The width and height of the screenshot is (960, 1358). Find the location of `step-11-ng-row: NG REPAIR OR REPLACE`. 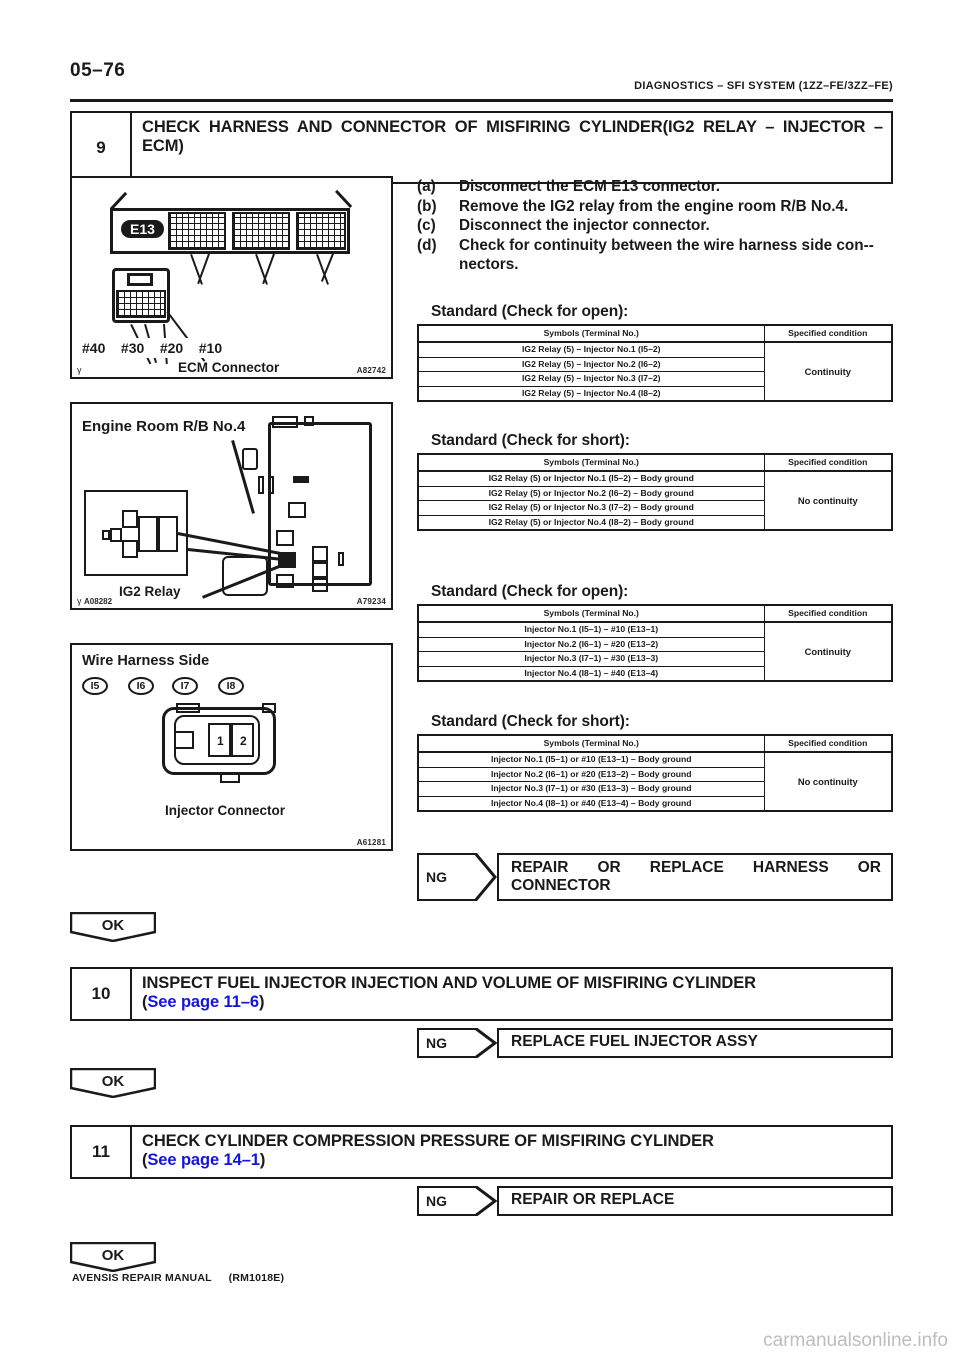

step-11-ng-row: NG REPAIR OR REPLACE is located at coordinates (655, 1201).